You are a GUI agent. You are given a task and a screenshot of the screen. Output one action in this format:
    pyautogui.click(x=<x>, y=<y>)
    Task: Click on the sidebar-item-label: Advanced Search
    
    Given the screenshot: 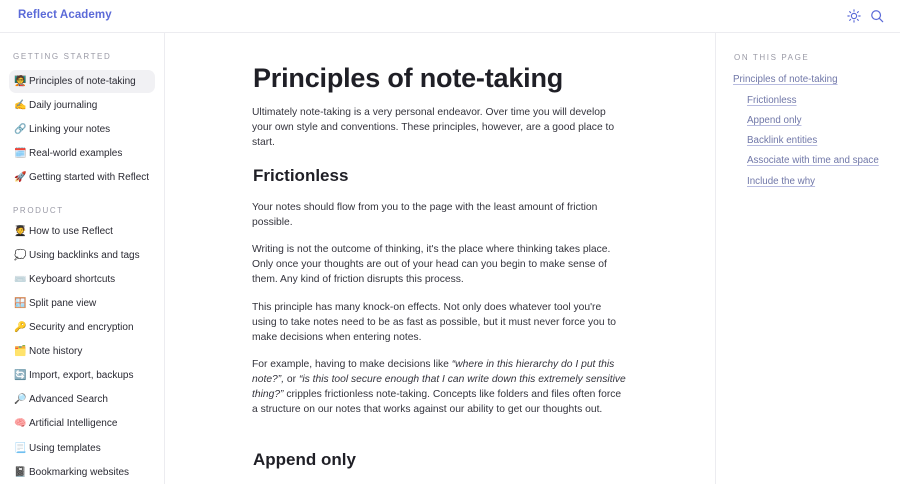 What is the action you would take?
    pyautogui.click(x=68, y=399)
    